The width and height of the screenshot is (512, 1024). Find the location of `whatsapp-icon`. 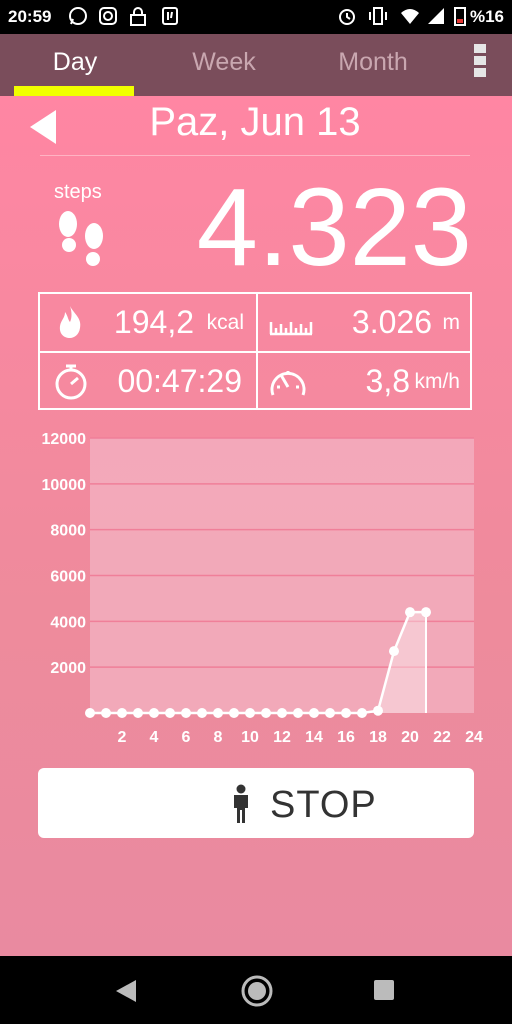

whatsapp-icon is located at coordinates (78, 16).